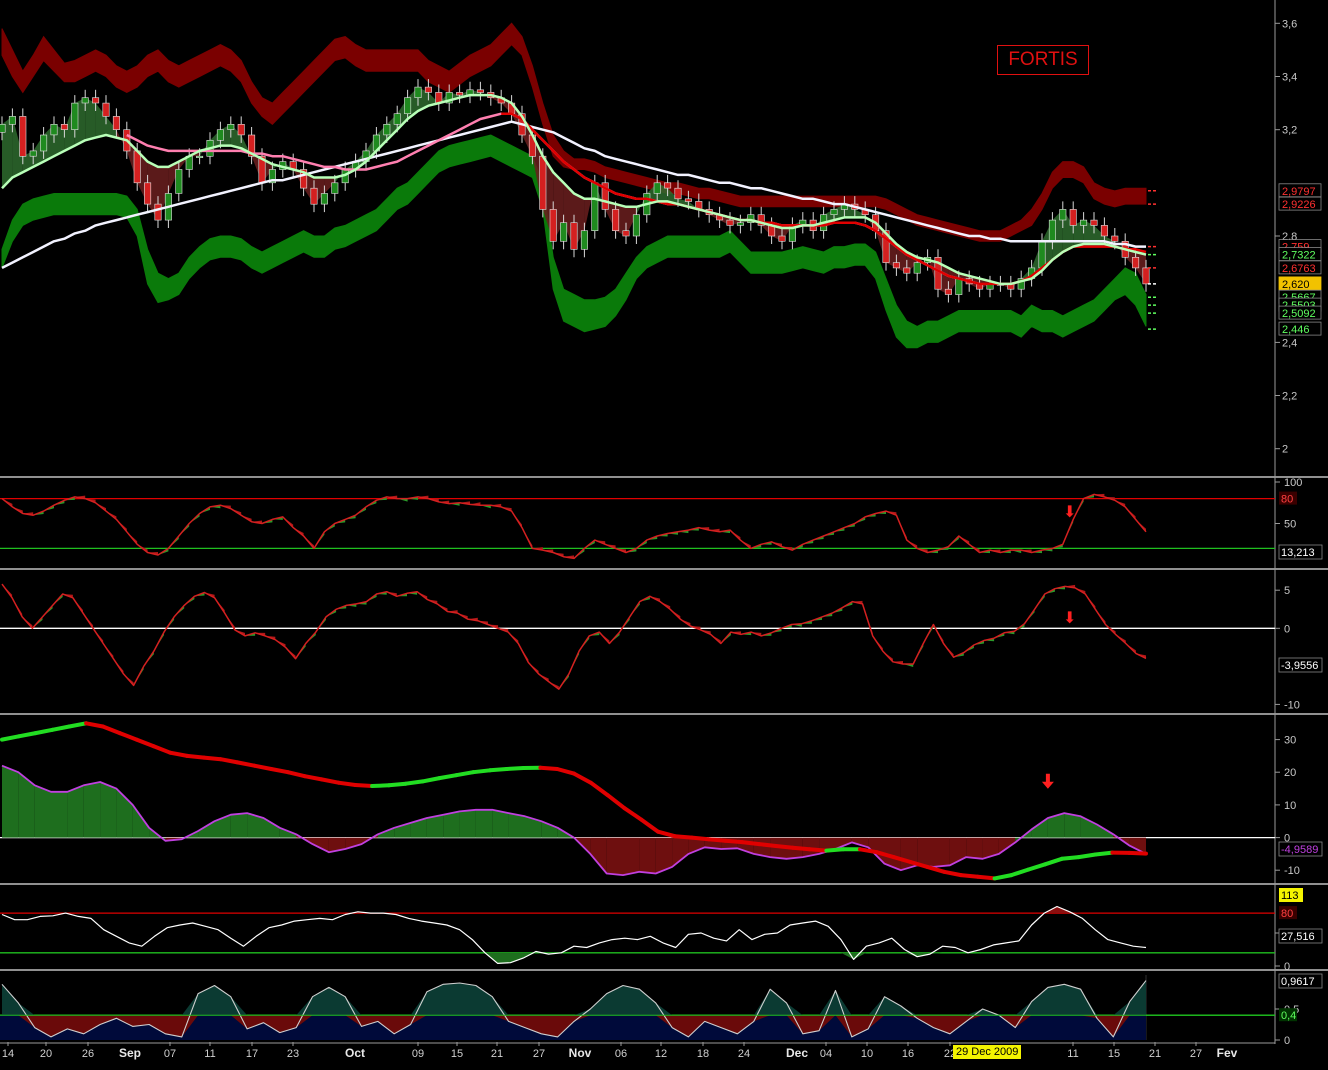 This screenshot has height=1070, width=1328. Describe the element at coordinates (867, 1054) in the screenshot. I see `date-tick-label: 10` at that location.